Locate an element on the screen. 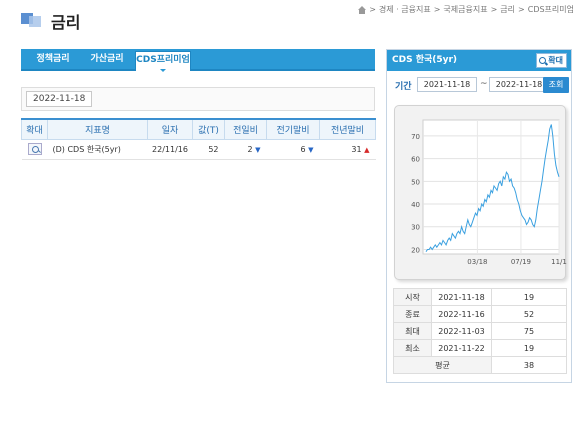 The image size is (580, 428). period-selector: 기간 2021-11-18 ~ 2022-11-18 조회 is located at coordinates (481, 85).